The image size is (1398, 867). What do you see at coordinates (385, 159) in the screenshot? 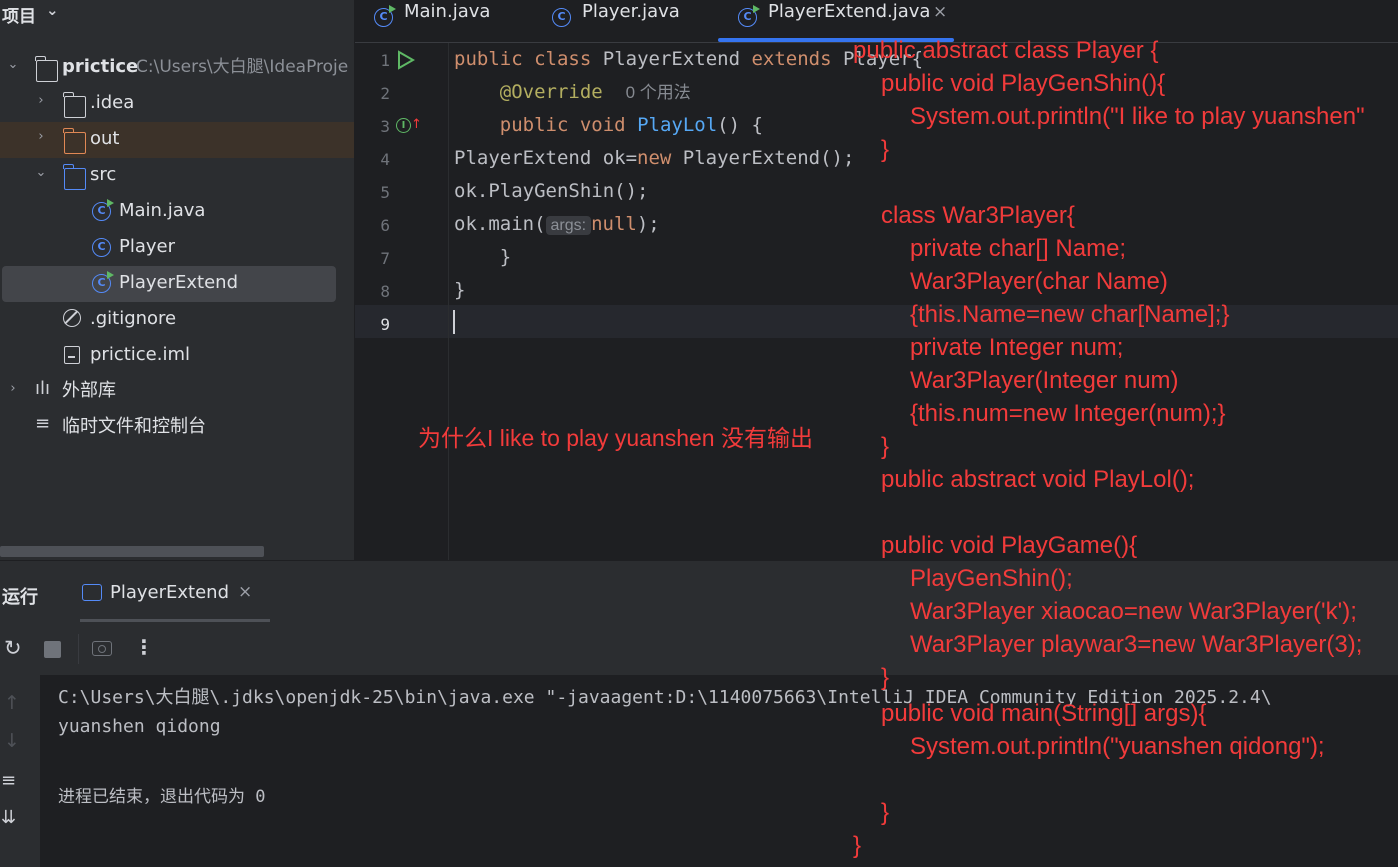
I see `line-number: 4` at bounding box center [385, 159].